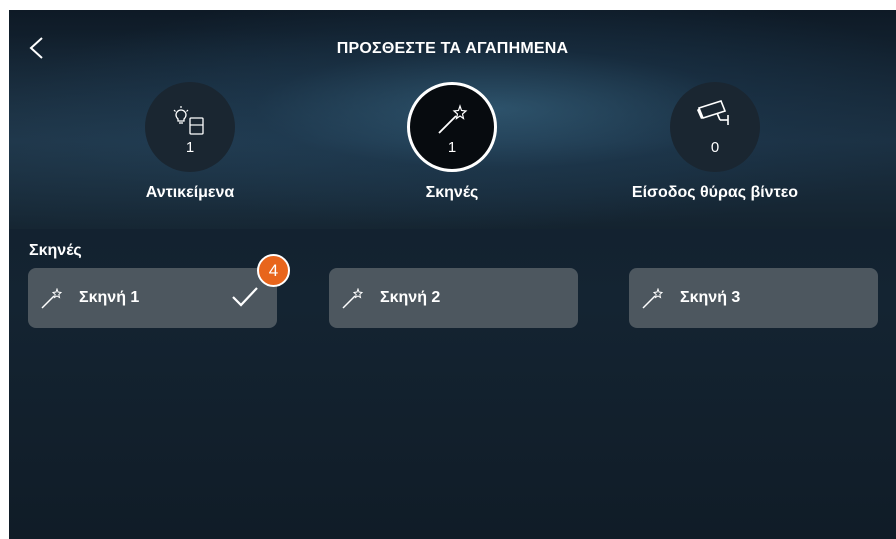  Describe the element at coordinates (190, 147) in the screenshot. I see `category-objects-count: 1` at that location.